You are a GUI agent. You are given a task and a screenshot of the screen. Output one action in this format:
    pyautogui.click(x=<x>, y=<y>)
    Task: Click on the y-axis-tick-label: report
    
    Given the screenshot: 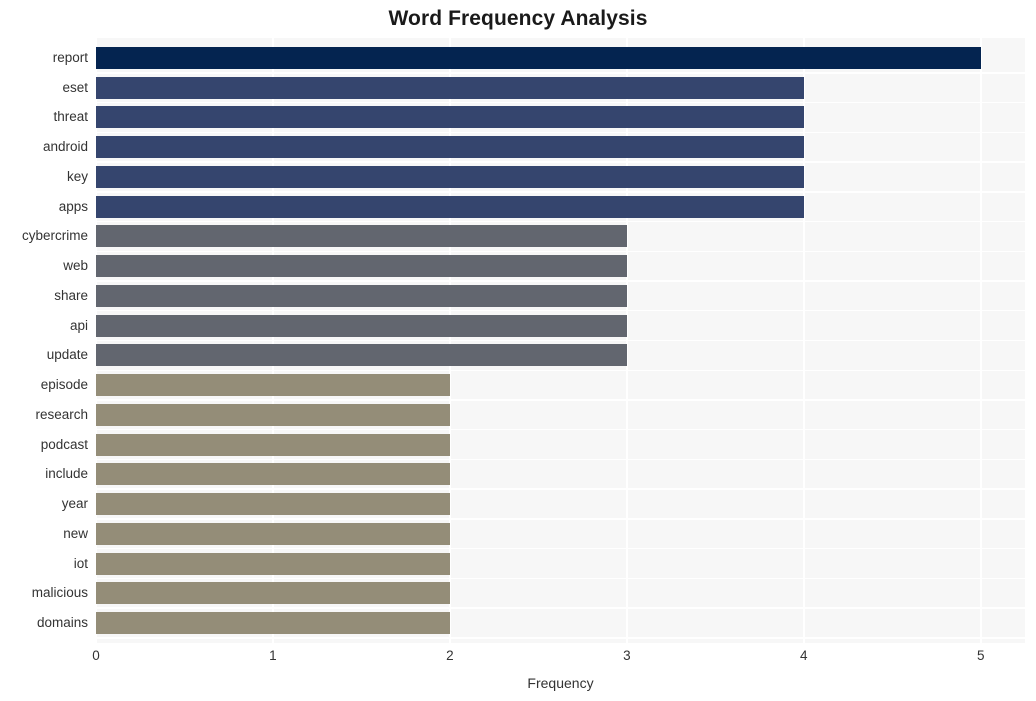 What is the action you would take?
    pyautogui.click(x=70, y=57)
    